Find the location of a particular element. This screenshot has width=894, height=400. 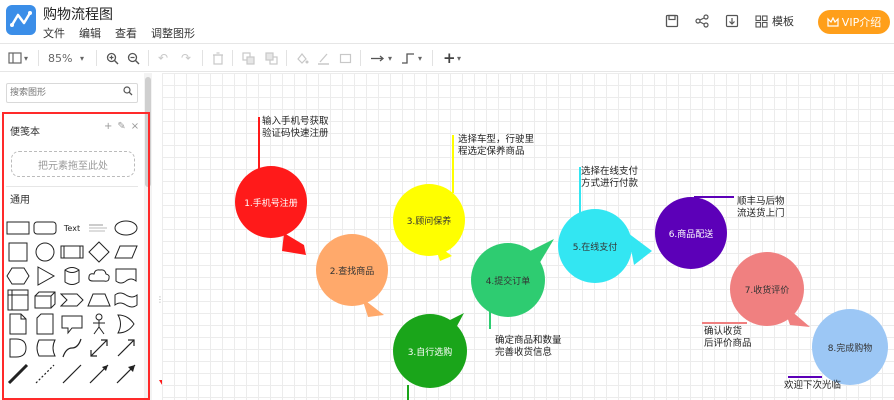

shape-ellipse is located at coordinates (126, 228).